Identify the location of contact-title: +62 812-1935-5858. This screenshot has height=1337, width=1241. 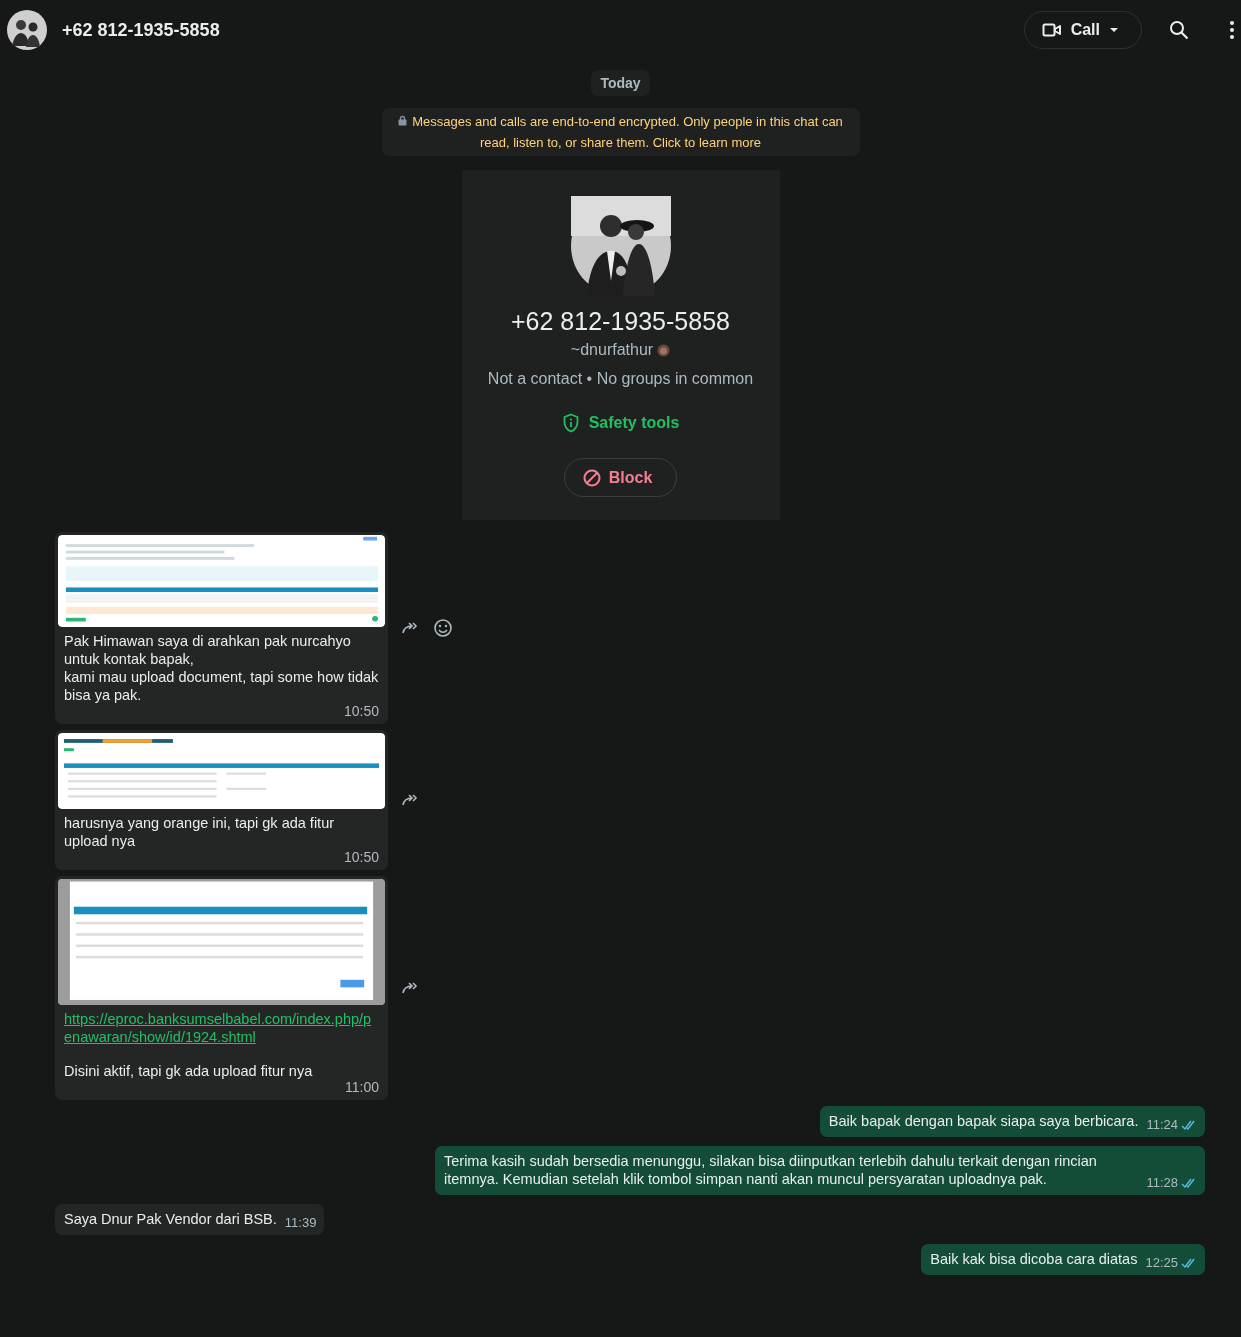
(141, 30).